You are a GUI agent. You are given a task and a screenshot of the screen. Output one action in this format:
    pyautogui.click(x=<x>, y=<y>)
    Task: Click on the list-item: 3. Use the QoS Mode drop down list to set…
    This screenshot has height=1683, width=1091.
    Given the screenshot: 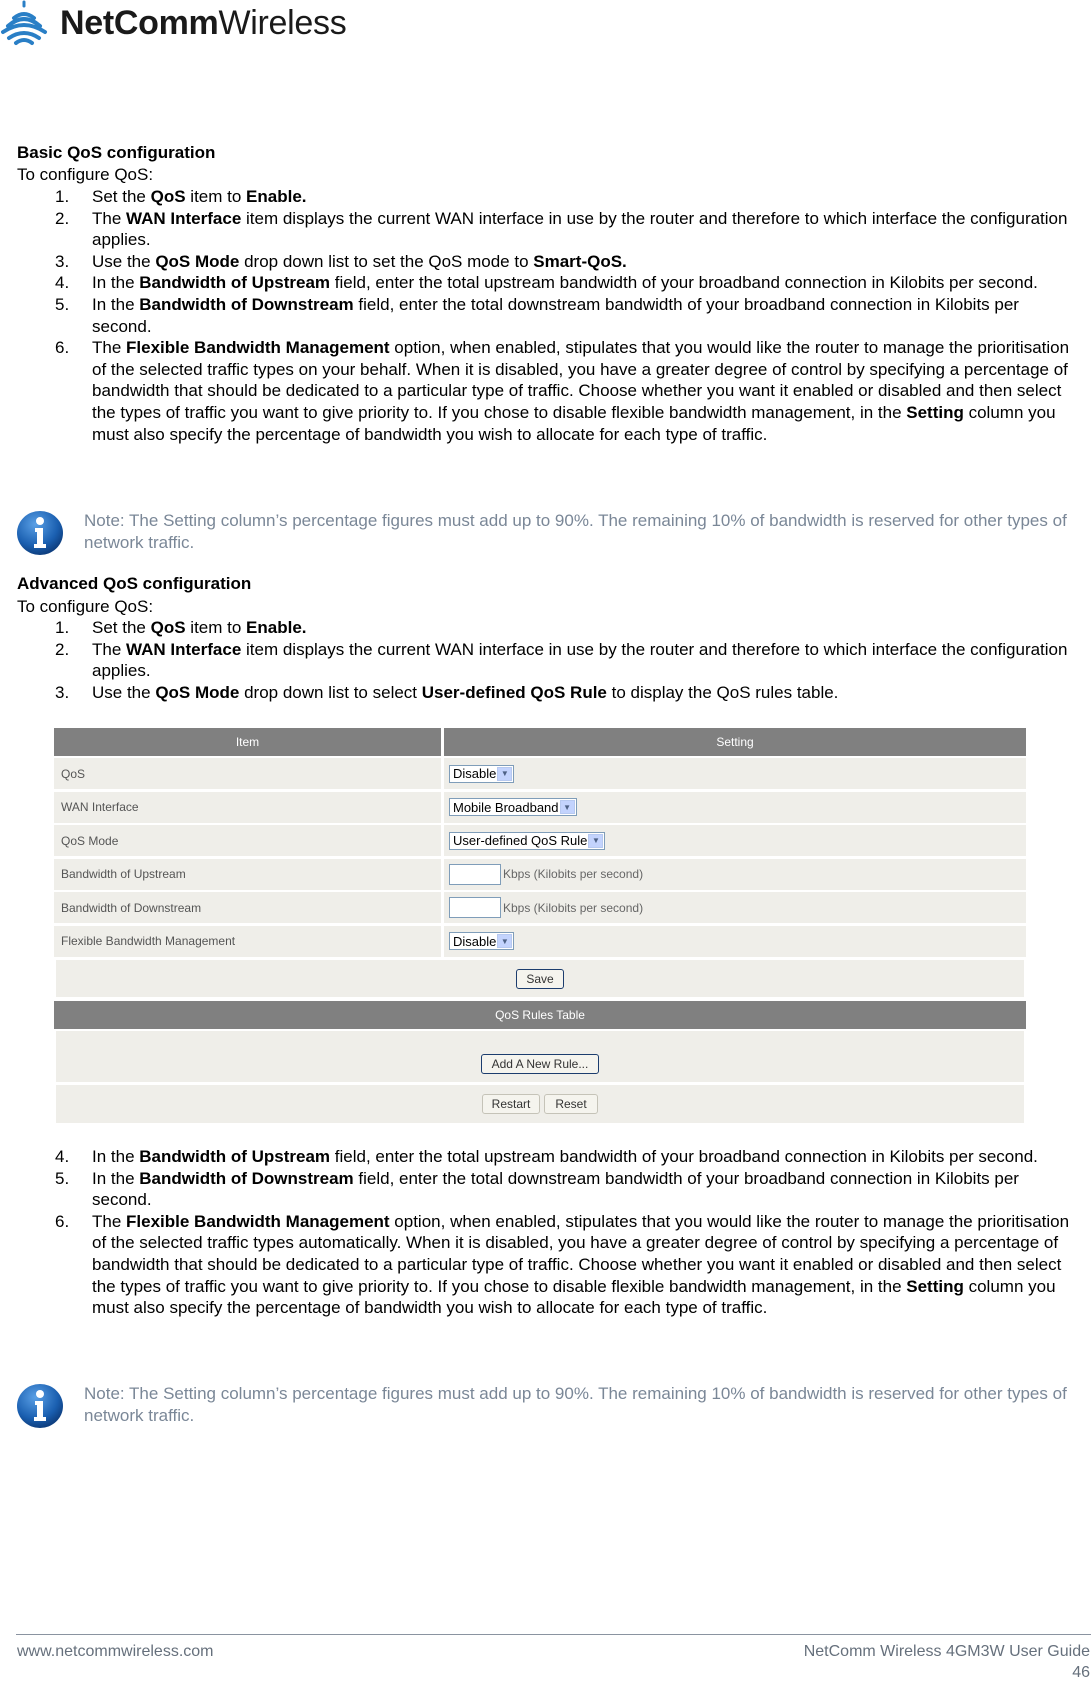 What is the action you would take?
    pyautogui.click(x=537, y=262)
    